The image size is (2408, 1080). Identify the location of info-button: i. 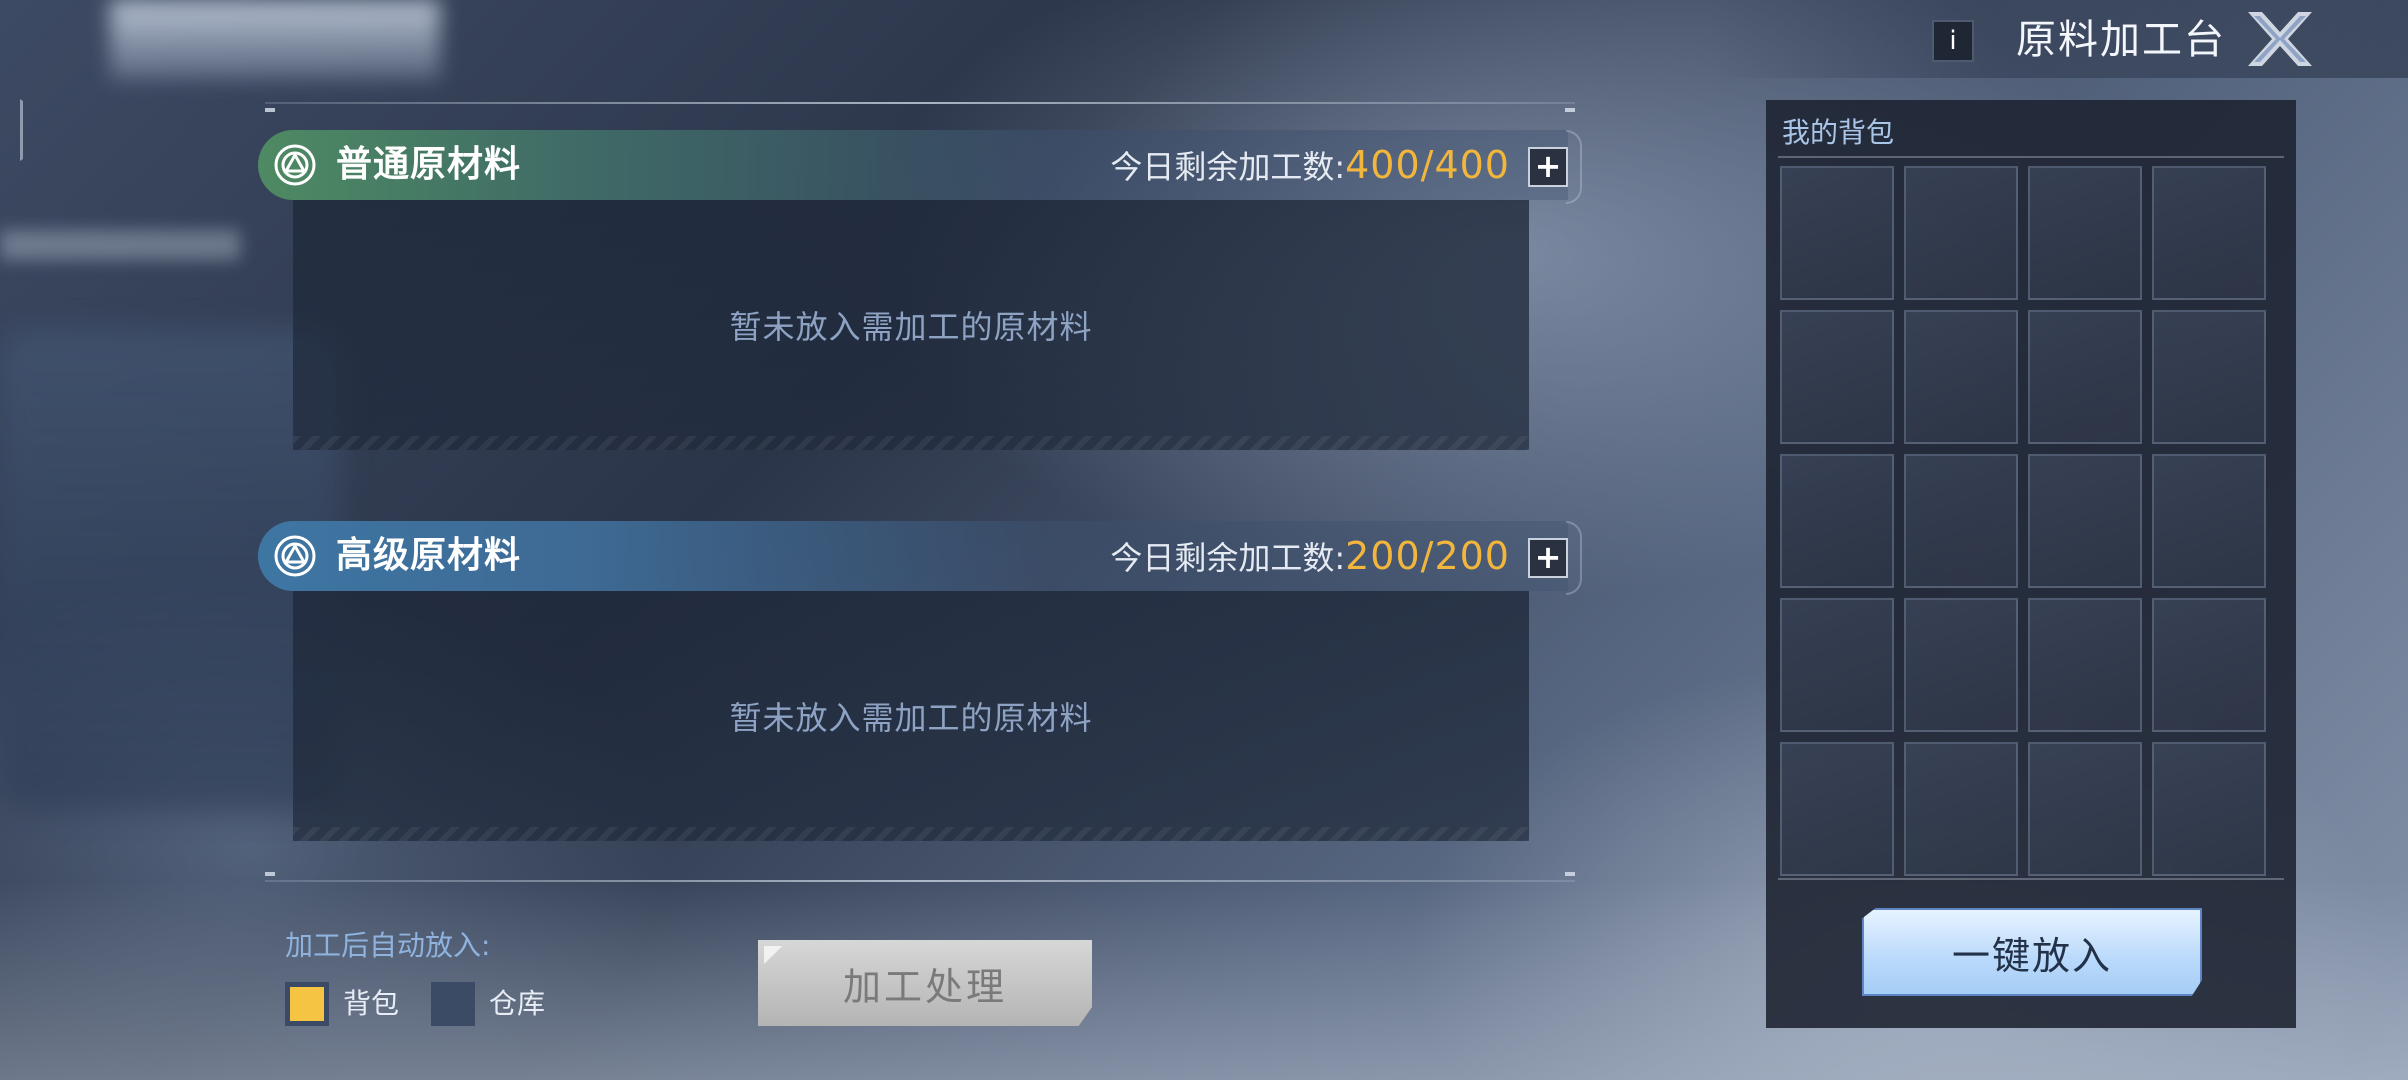
(1953, 41).